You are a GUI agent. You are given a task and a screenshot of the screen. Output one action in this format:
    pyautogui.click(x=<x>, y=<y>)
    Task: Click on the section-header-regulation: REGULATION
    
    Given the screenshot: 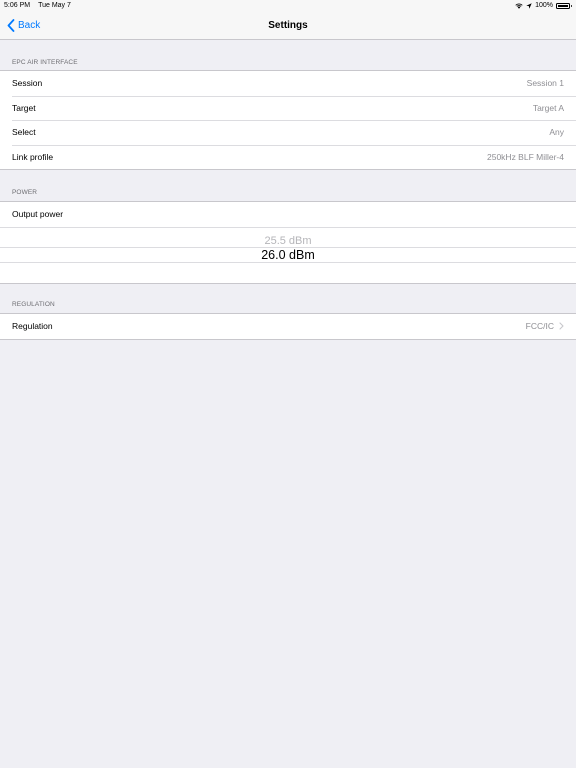 What is the action you would take?
    pyautogui.click(x=33, y=304)
    